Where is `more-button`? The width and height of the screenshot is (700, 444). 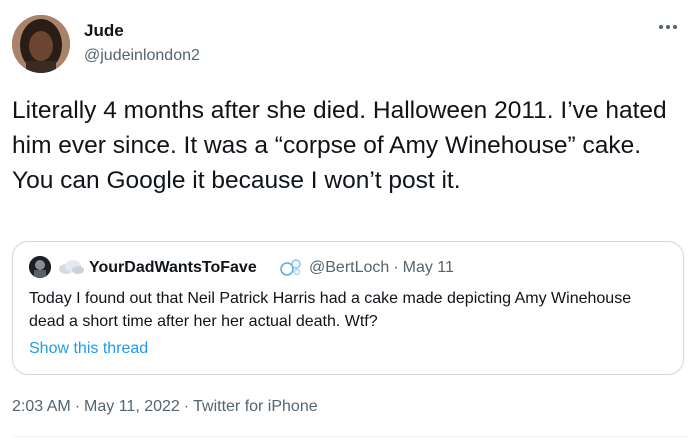 more-button is located at coordinates (668, 31).